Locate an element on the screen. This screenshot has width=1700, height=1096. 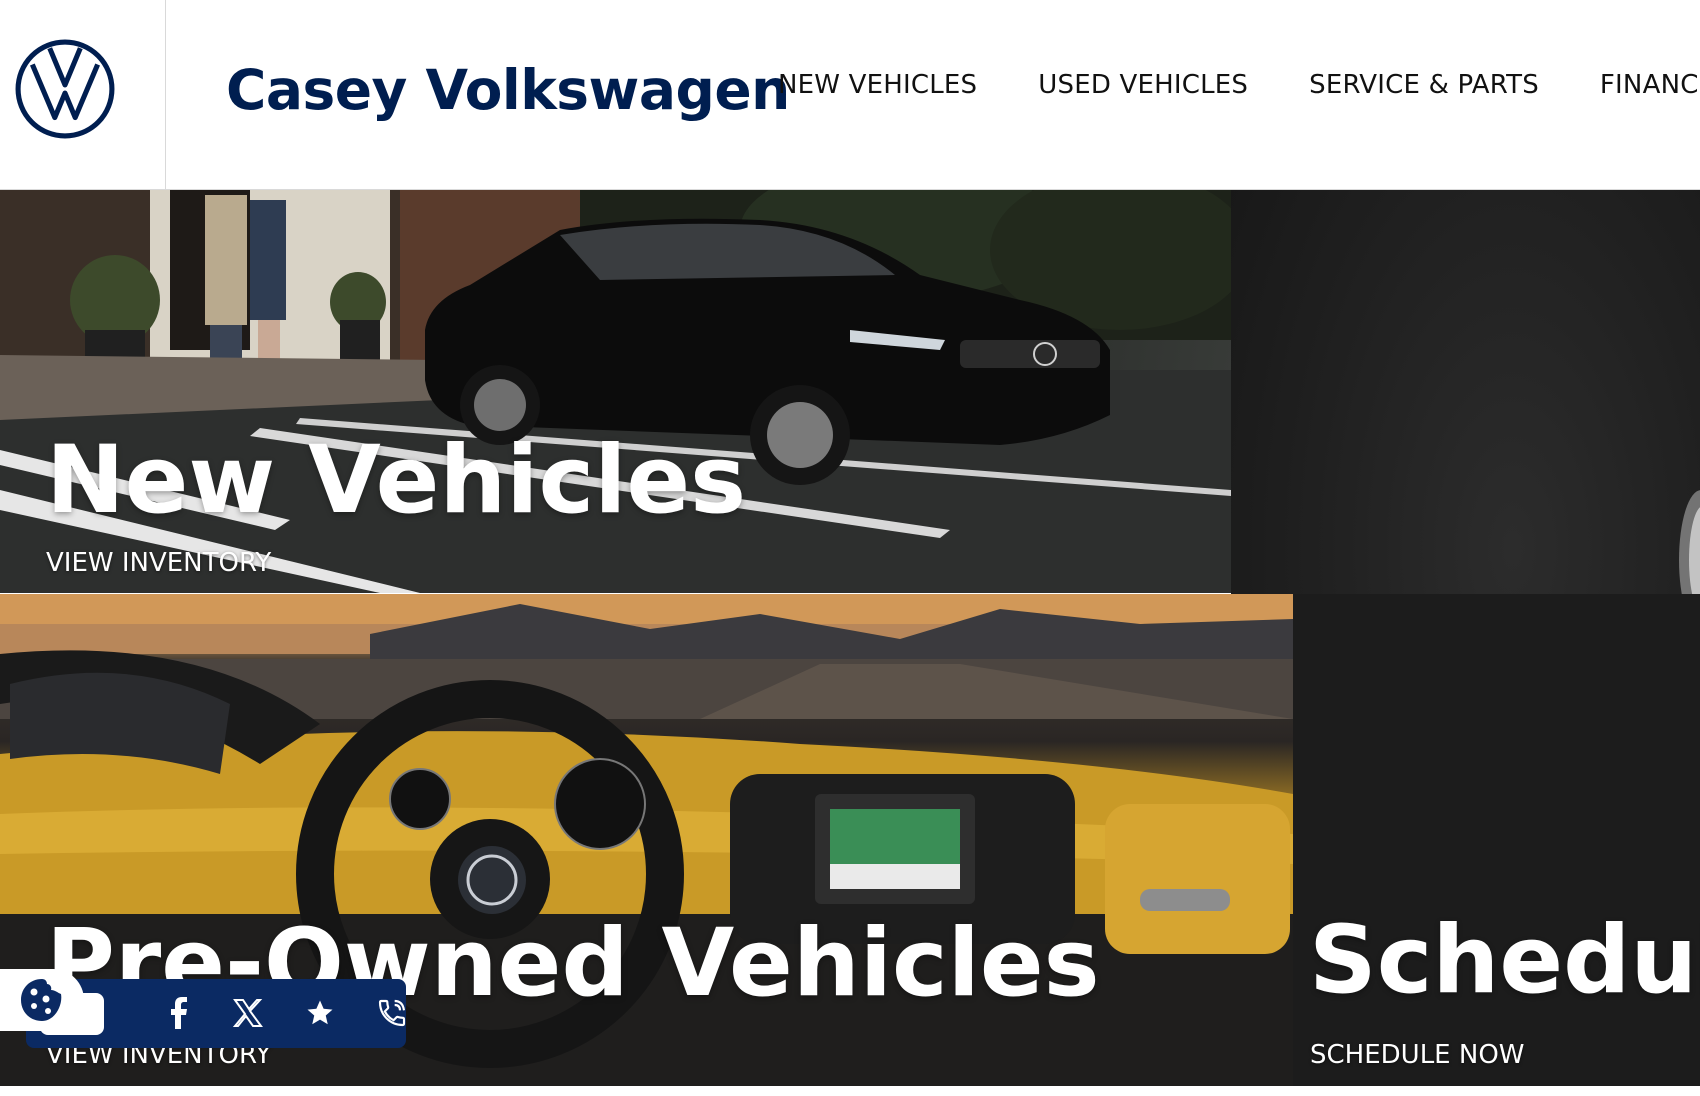
x-icon is located at coordinates (248, 1013).